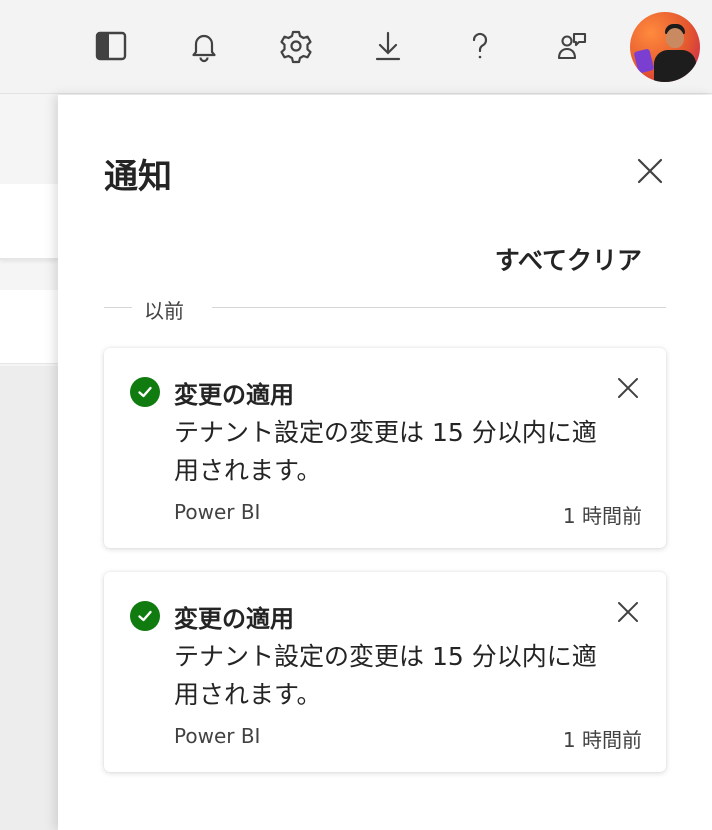 Image resolution: width=712 pixels, height=830 pixels. I want to click on gear-icon, so click(296, 46).